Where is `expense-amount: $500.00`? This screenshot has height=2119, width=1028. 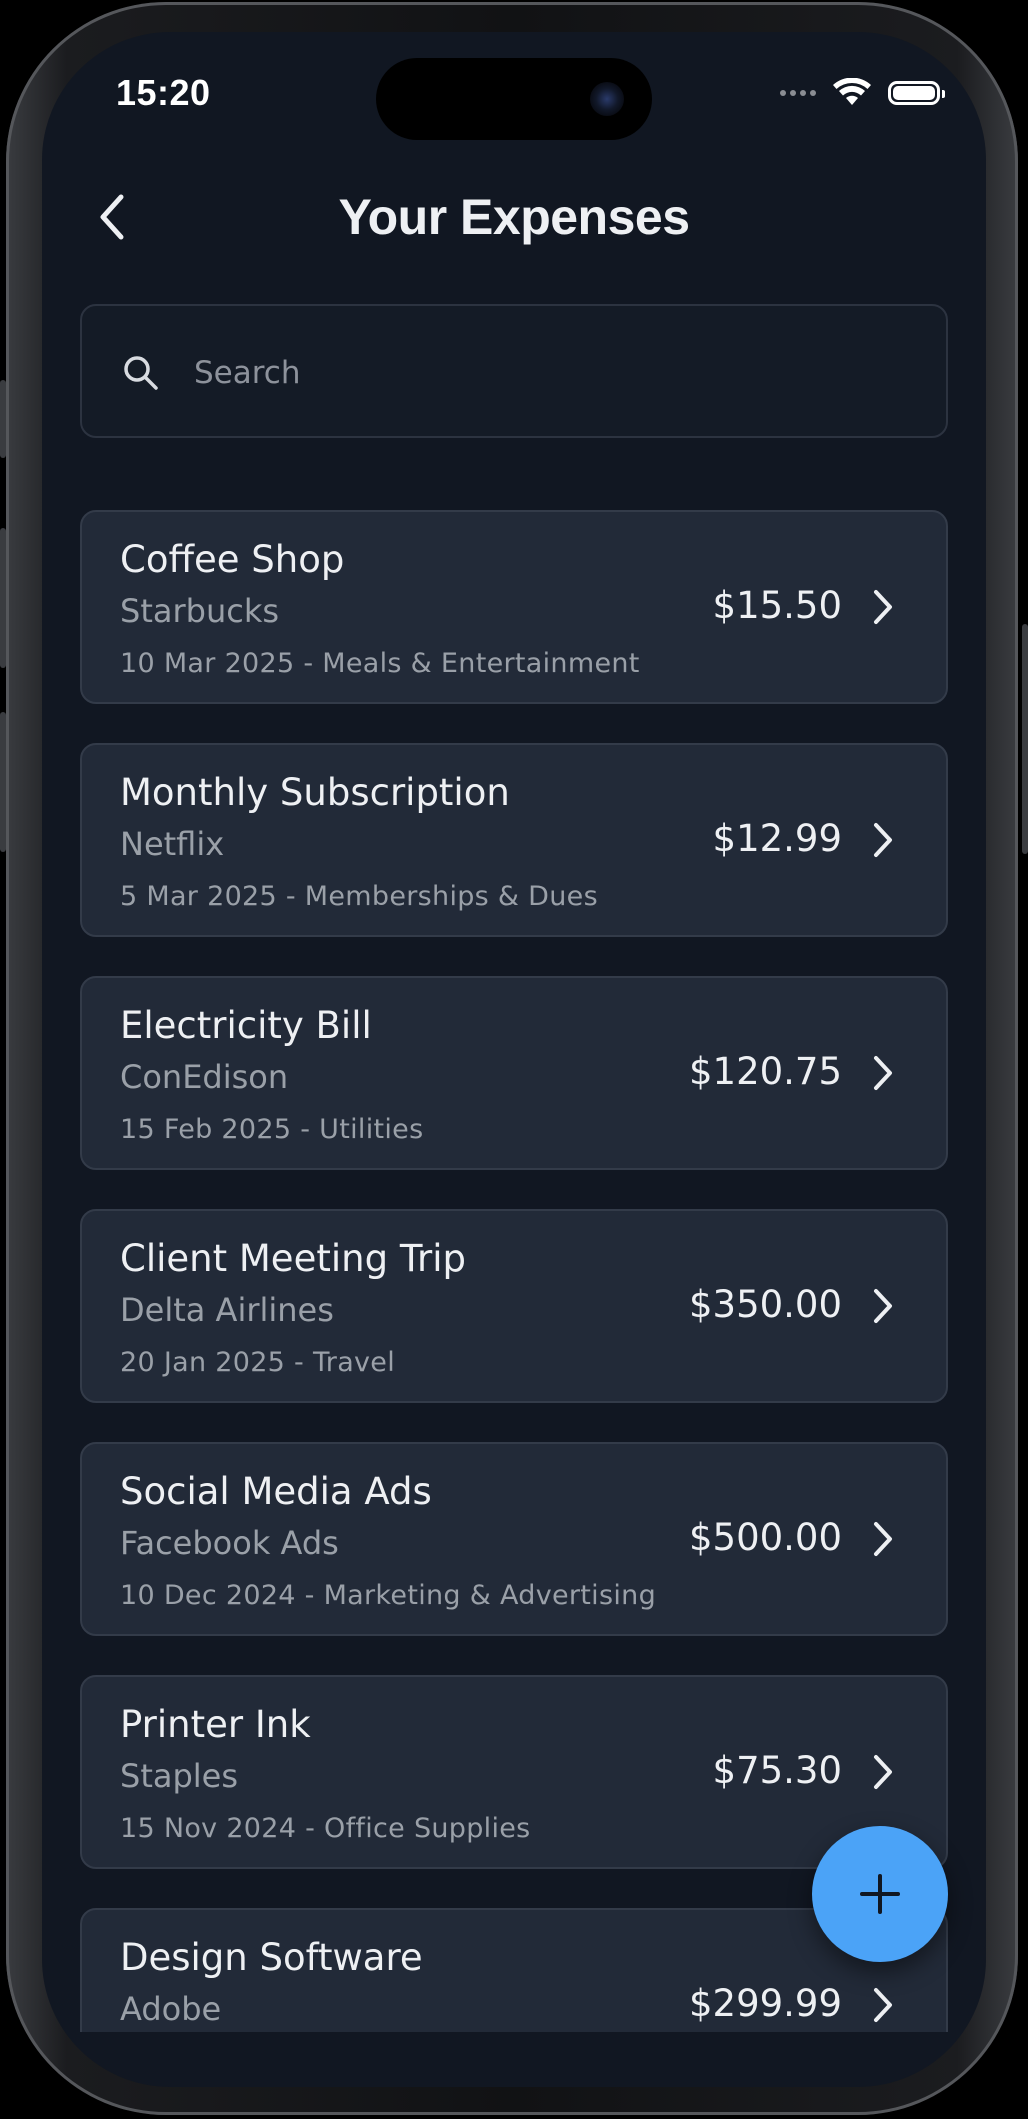
expense-amount: $500.00 is located at coordinates (765, 1537).